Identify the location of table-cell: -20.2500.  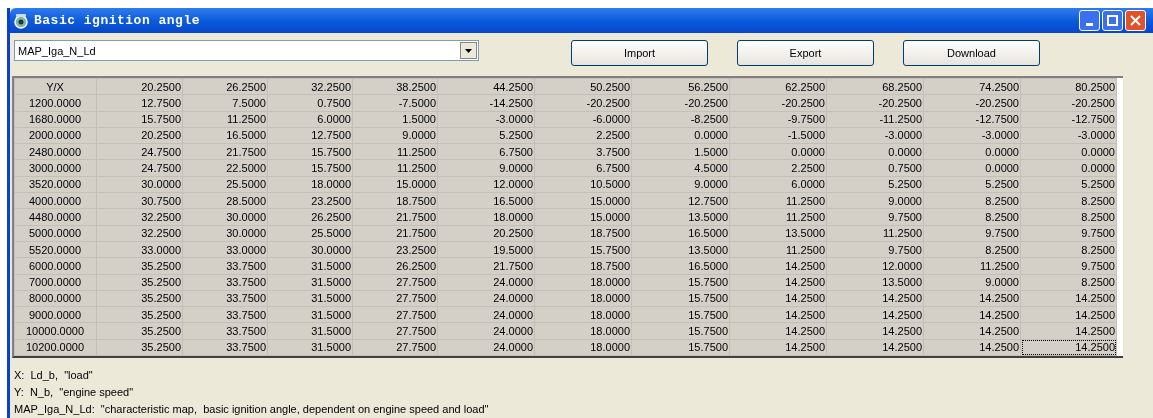
(1068, 103).